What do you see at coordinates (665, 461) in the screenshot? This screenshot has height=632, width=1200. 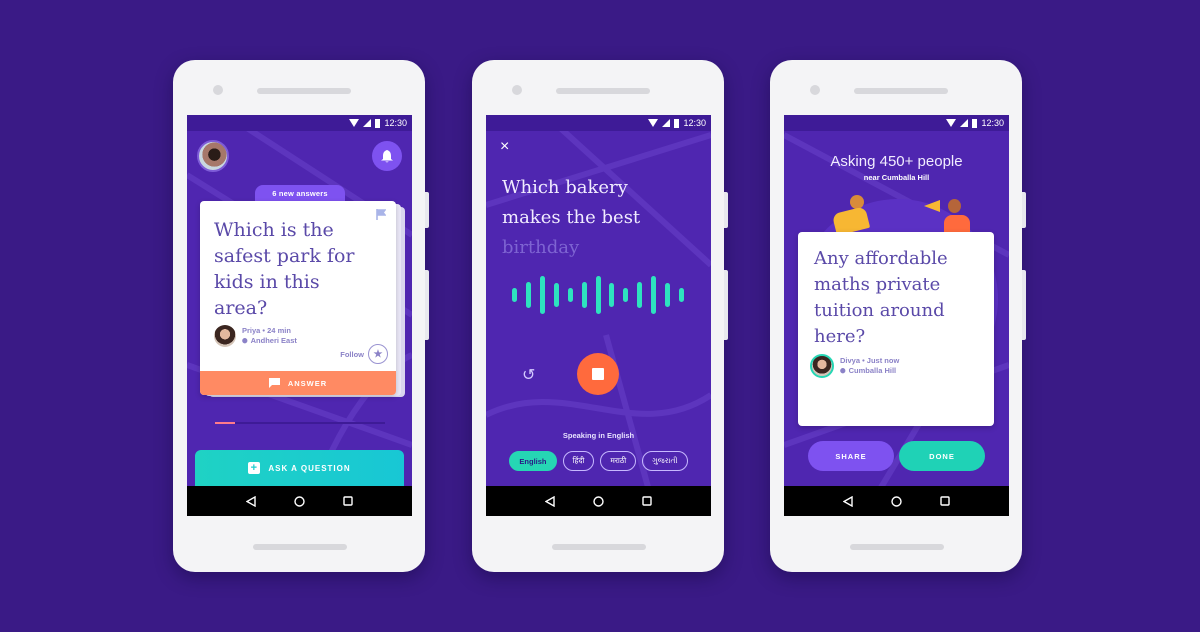 I see `lang-chip-gujarati: ગુજરાતી` at bounding box center [665, 461].